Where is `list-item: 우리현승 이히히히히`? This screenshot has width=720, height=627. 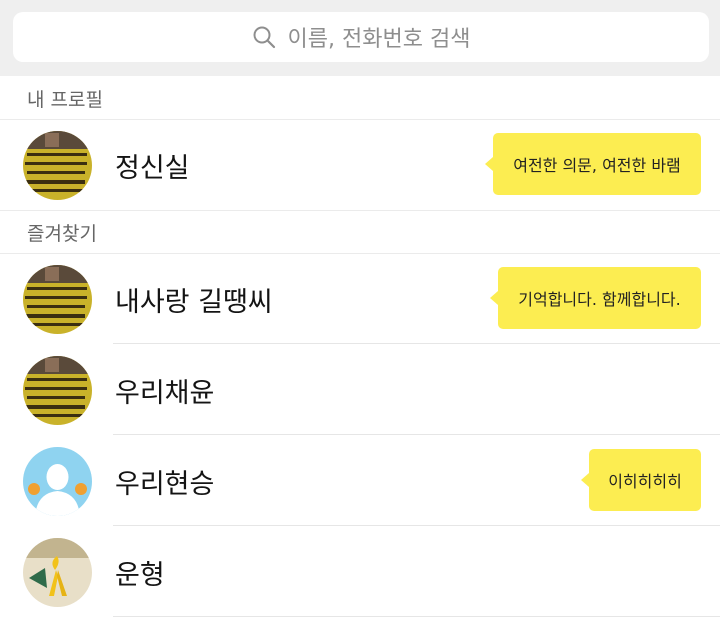
list-item: 우리현승 이히히히히 is located at coordinates (360, 481).